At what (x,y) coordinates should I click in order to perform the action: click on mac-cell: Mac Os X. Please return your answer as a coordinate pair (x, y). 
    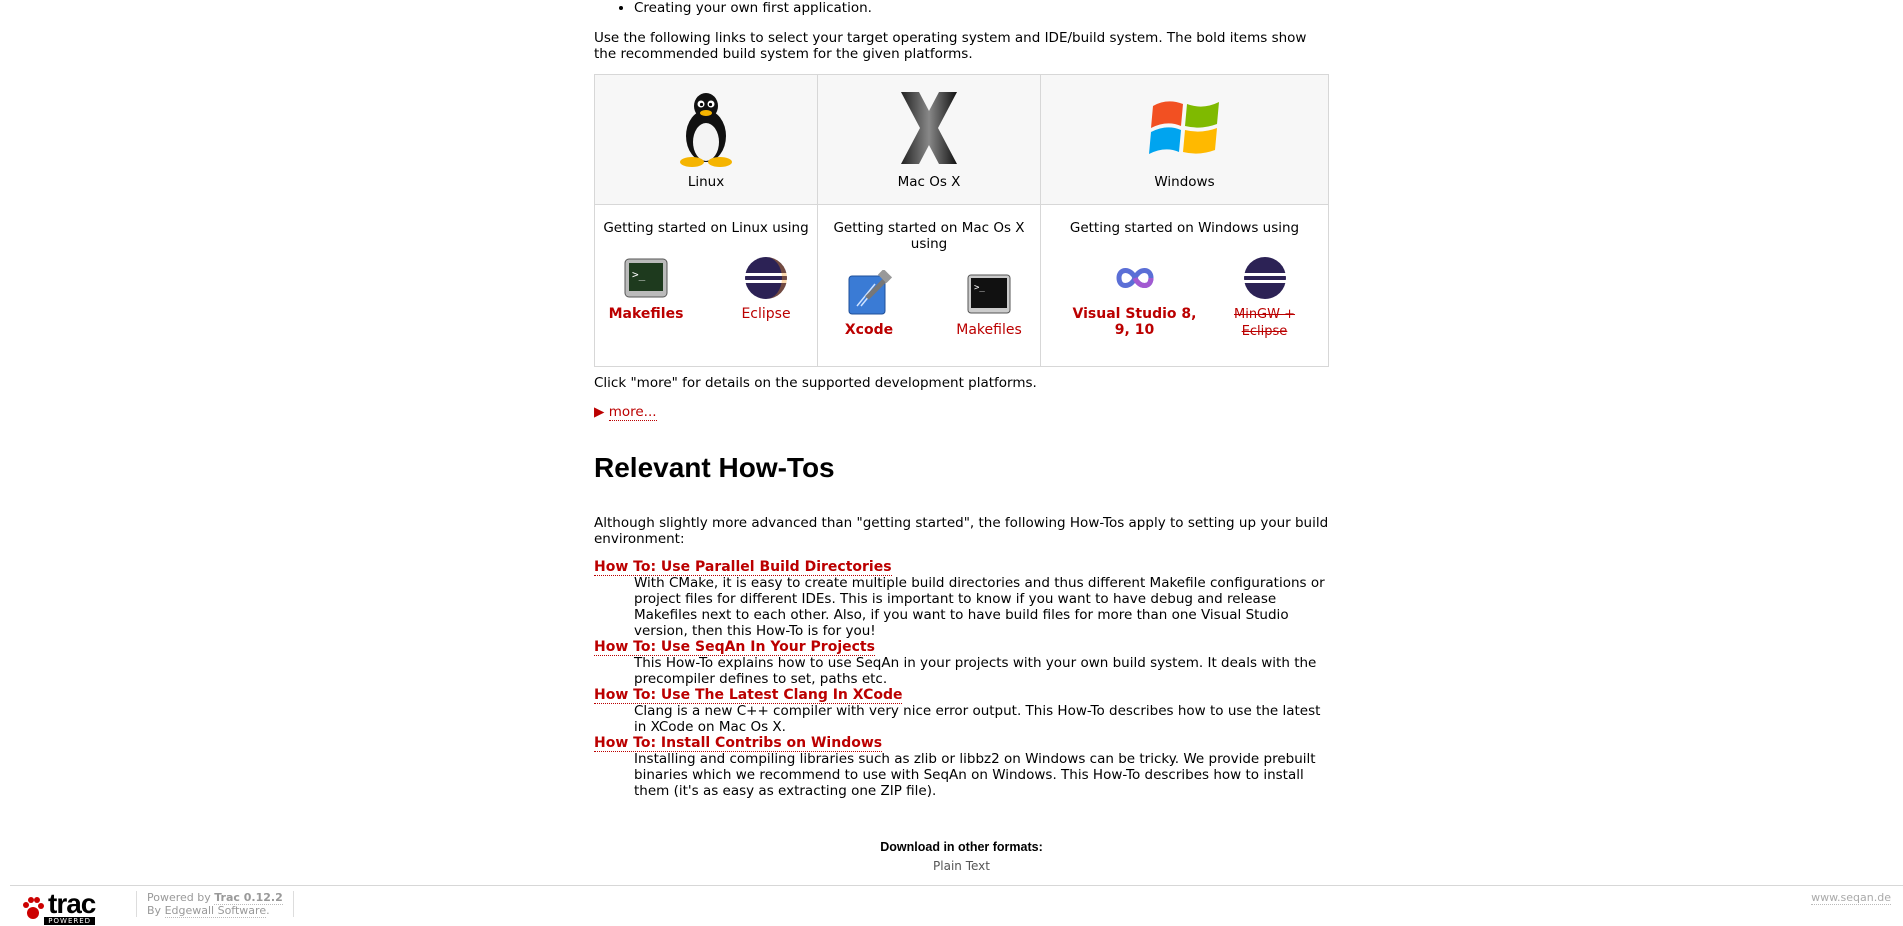
    Looking at the image, I should click on (929, 139).